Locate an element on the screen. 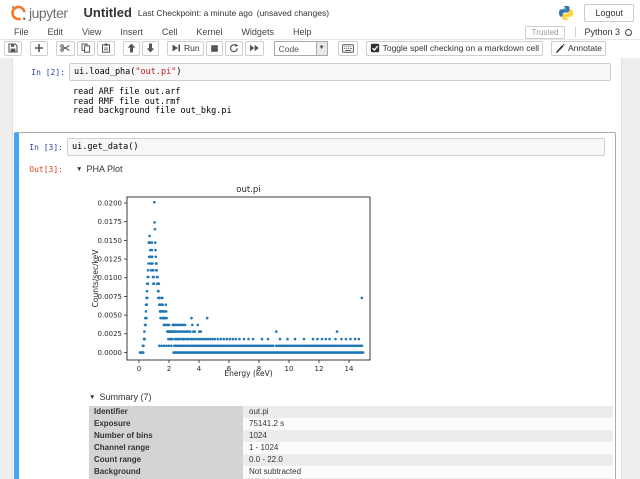 Image resolution: width=640 pixels, height=479 pixels. table-row: Exposure 75141.2 s is located at coordinates (351, 423).